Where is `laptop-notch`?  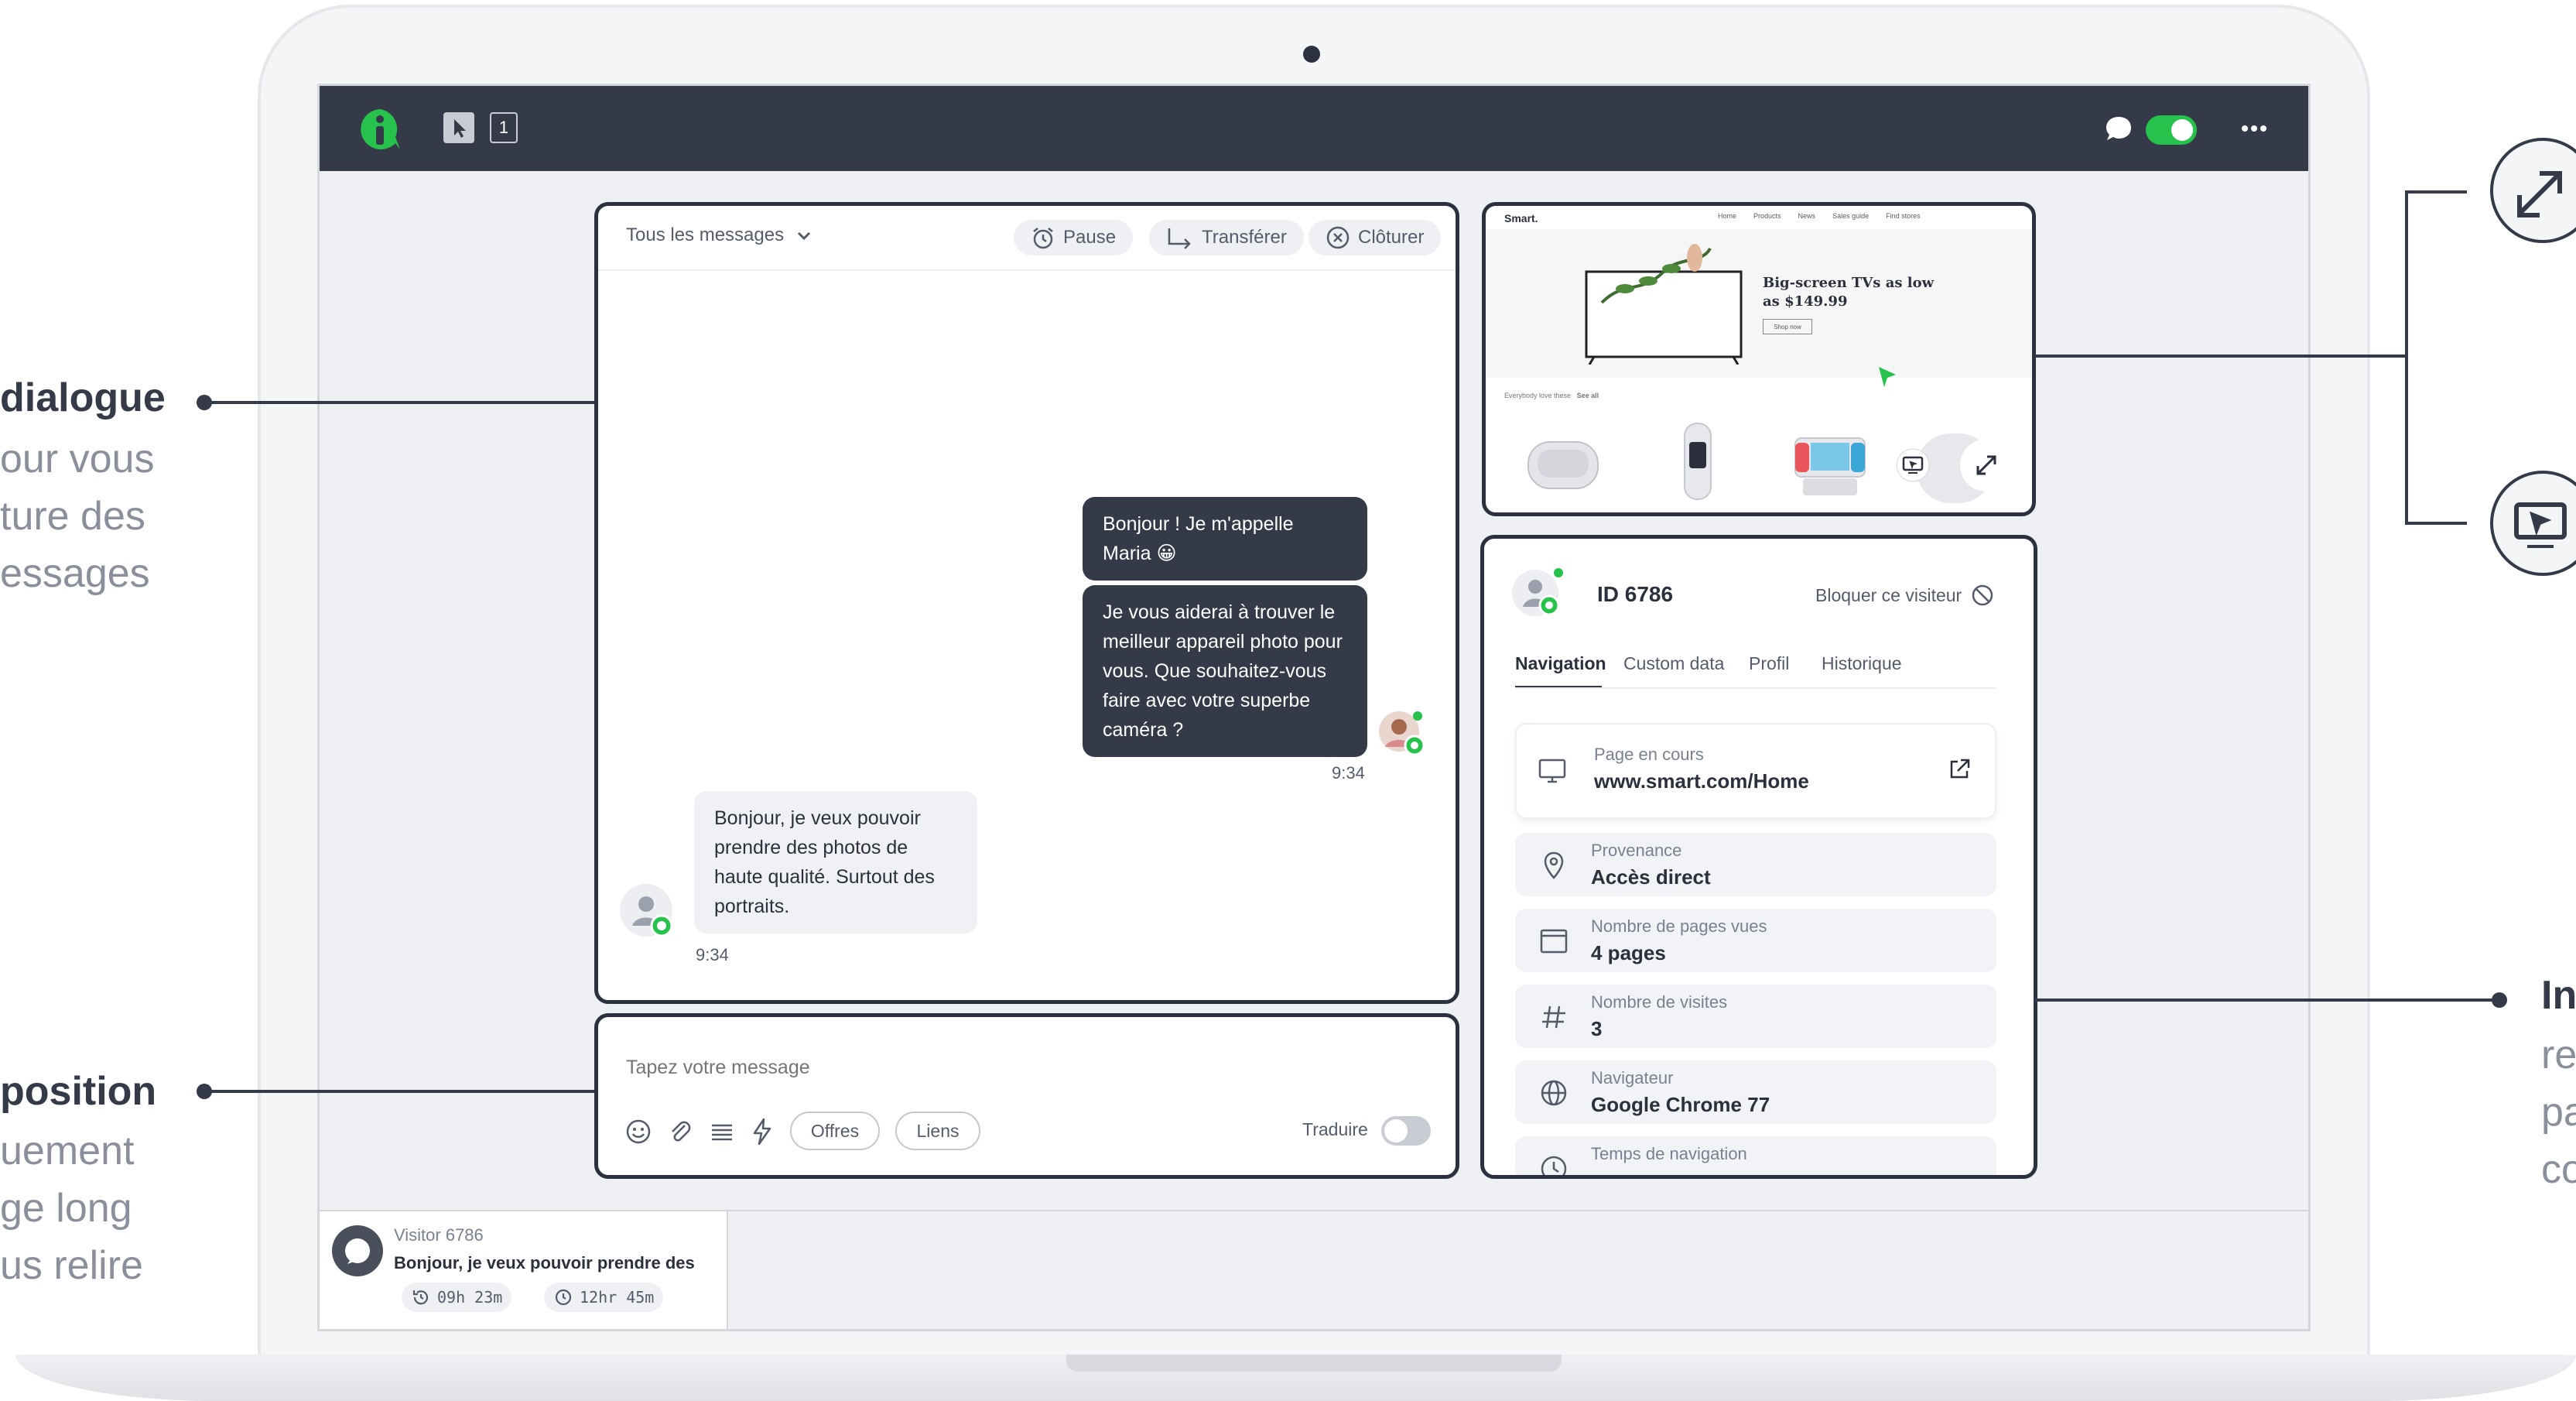
laptop-notch is located at coordinates (1314, 1363).